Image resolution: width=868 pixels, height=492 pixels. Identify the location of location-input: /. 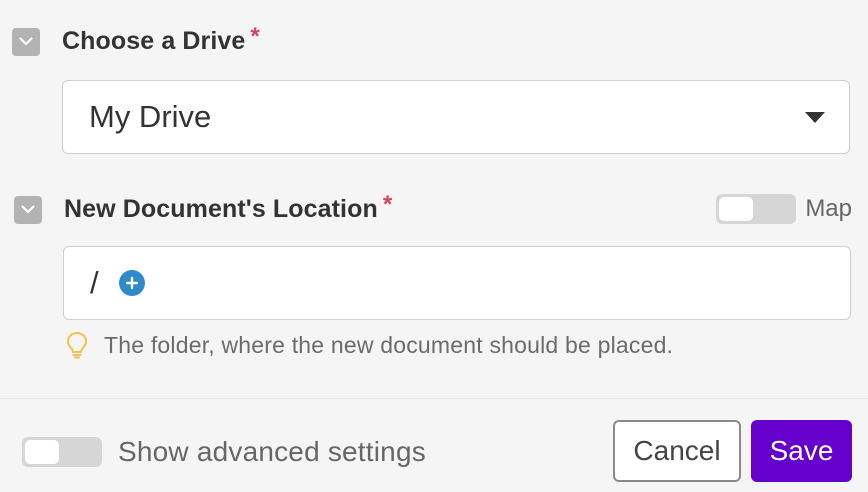
(457, 283).